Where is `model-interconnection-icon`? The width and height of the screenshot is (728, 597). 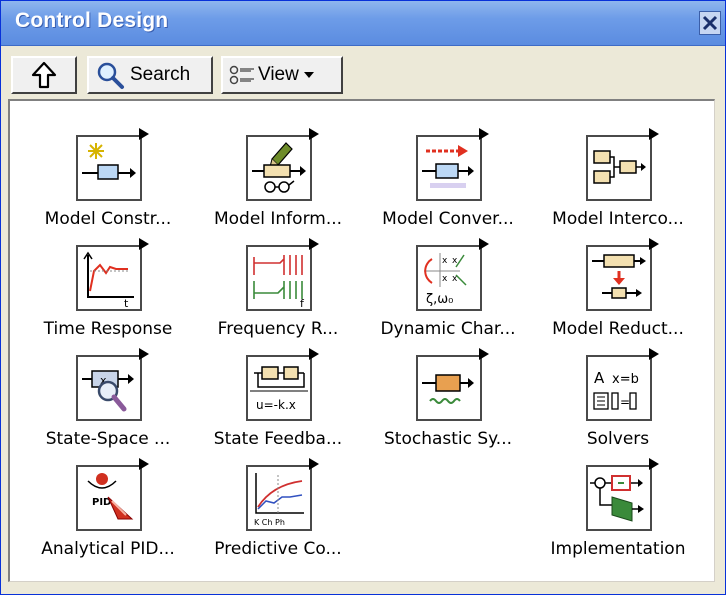
model-interconnection-icon is located at coordinates (622, 164).